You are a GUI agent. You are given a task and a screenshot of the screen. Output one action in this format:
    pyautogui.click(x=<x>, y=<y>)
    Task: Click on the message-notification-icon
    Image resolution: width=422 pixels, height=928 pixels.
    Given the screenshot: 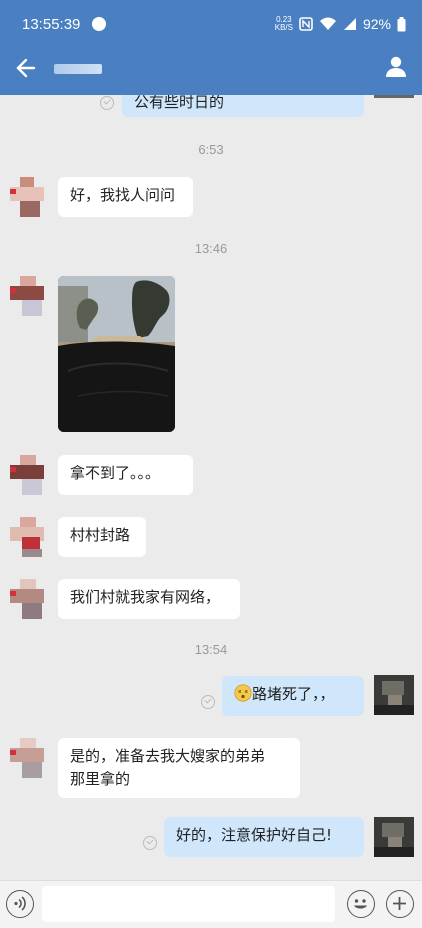 What is the action you would take?
    pyautogui.click(x=99, y=24)
    